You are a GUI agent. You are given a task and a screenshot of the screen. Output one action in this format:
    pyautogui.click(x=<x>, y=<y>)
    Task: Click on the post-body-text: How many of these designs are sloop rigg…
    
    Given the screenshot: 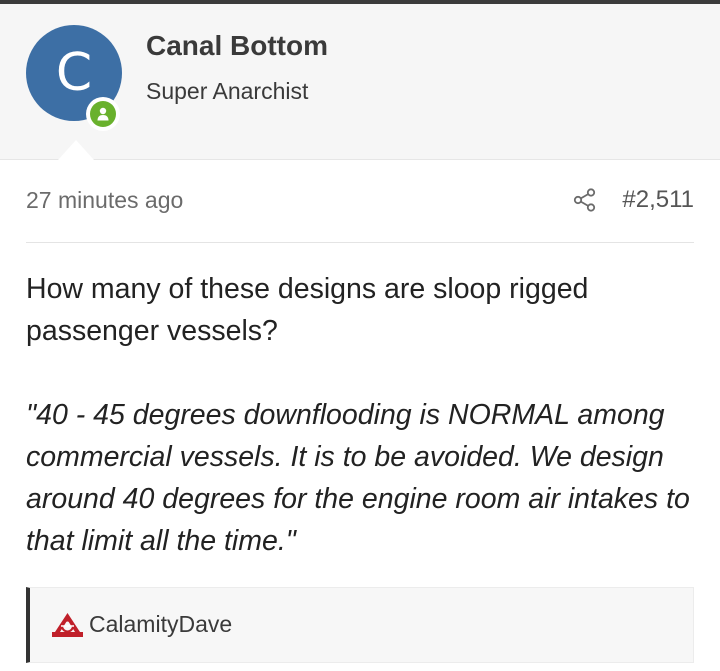 What is the action you would take?
    pyautogui.click(x=307, y=310)
    